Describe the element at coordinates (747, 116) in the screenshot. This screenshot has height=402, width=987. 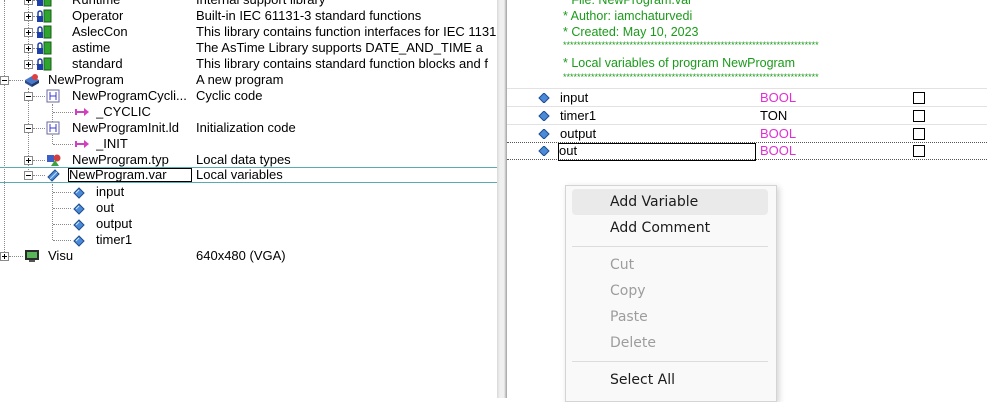
I see `variable-row: timer1 TON` at that location.